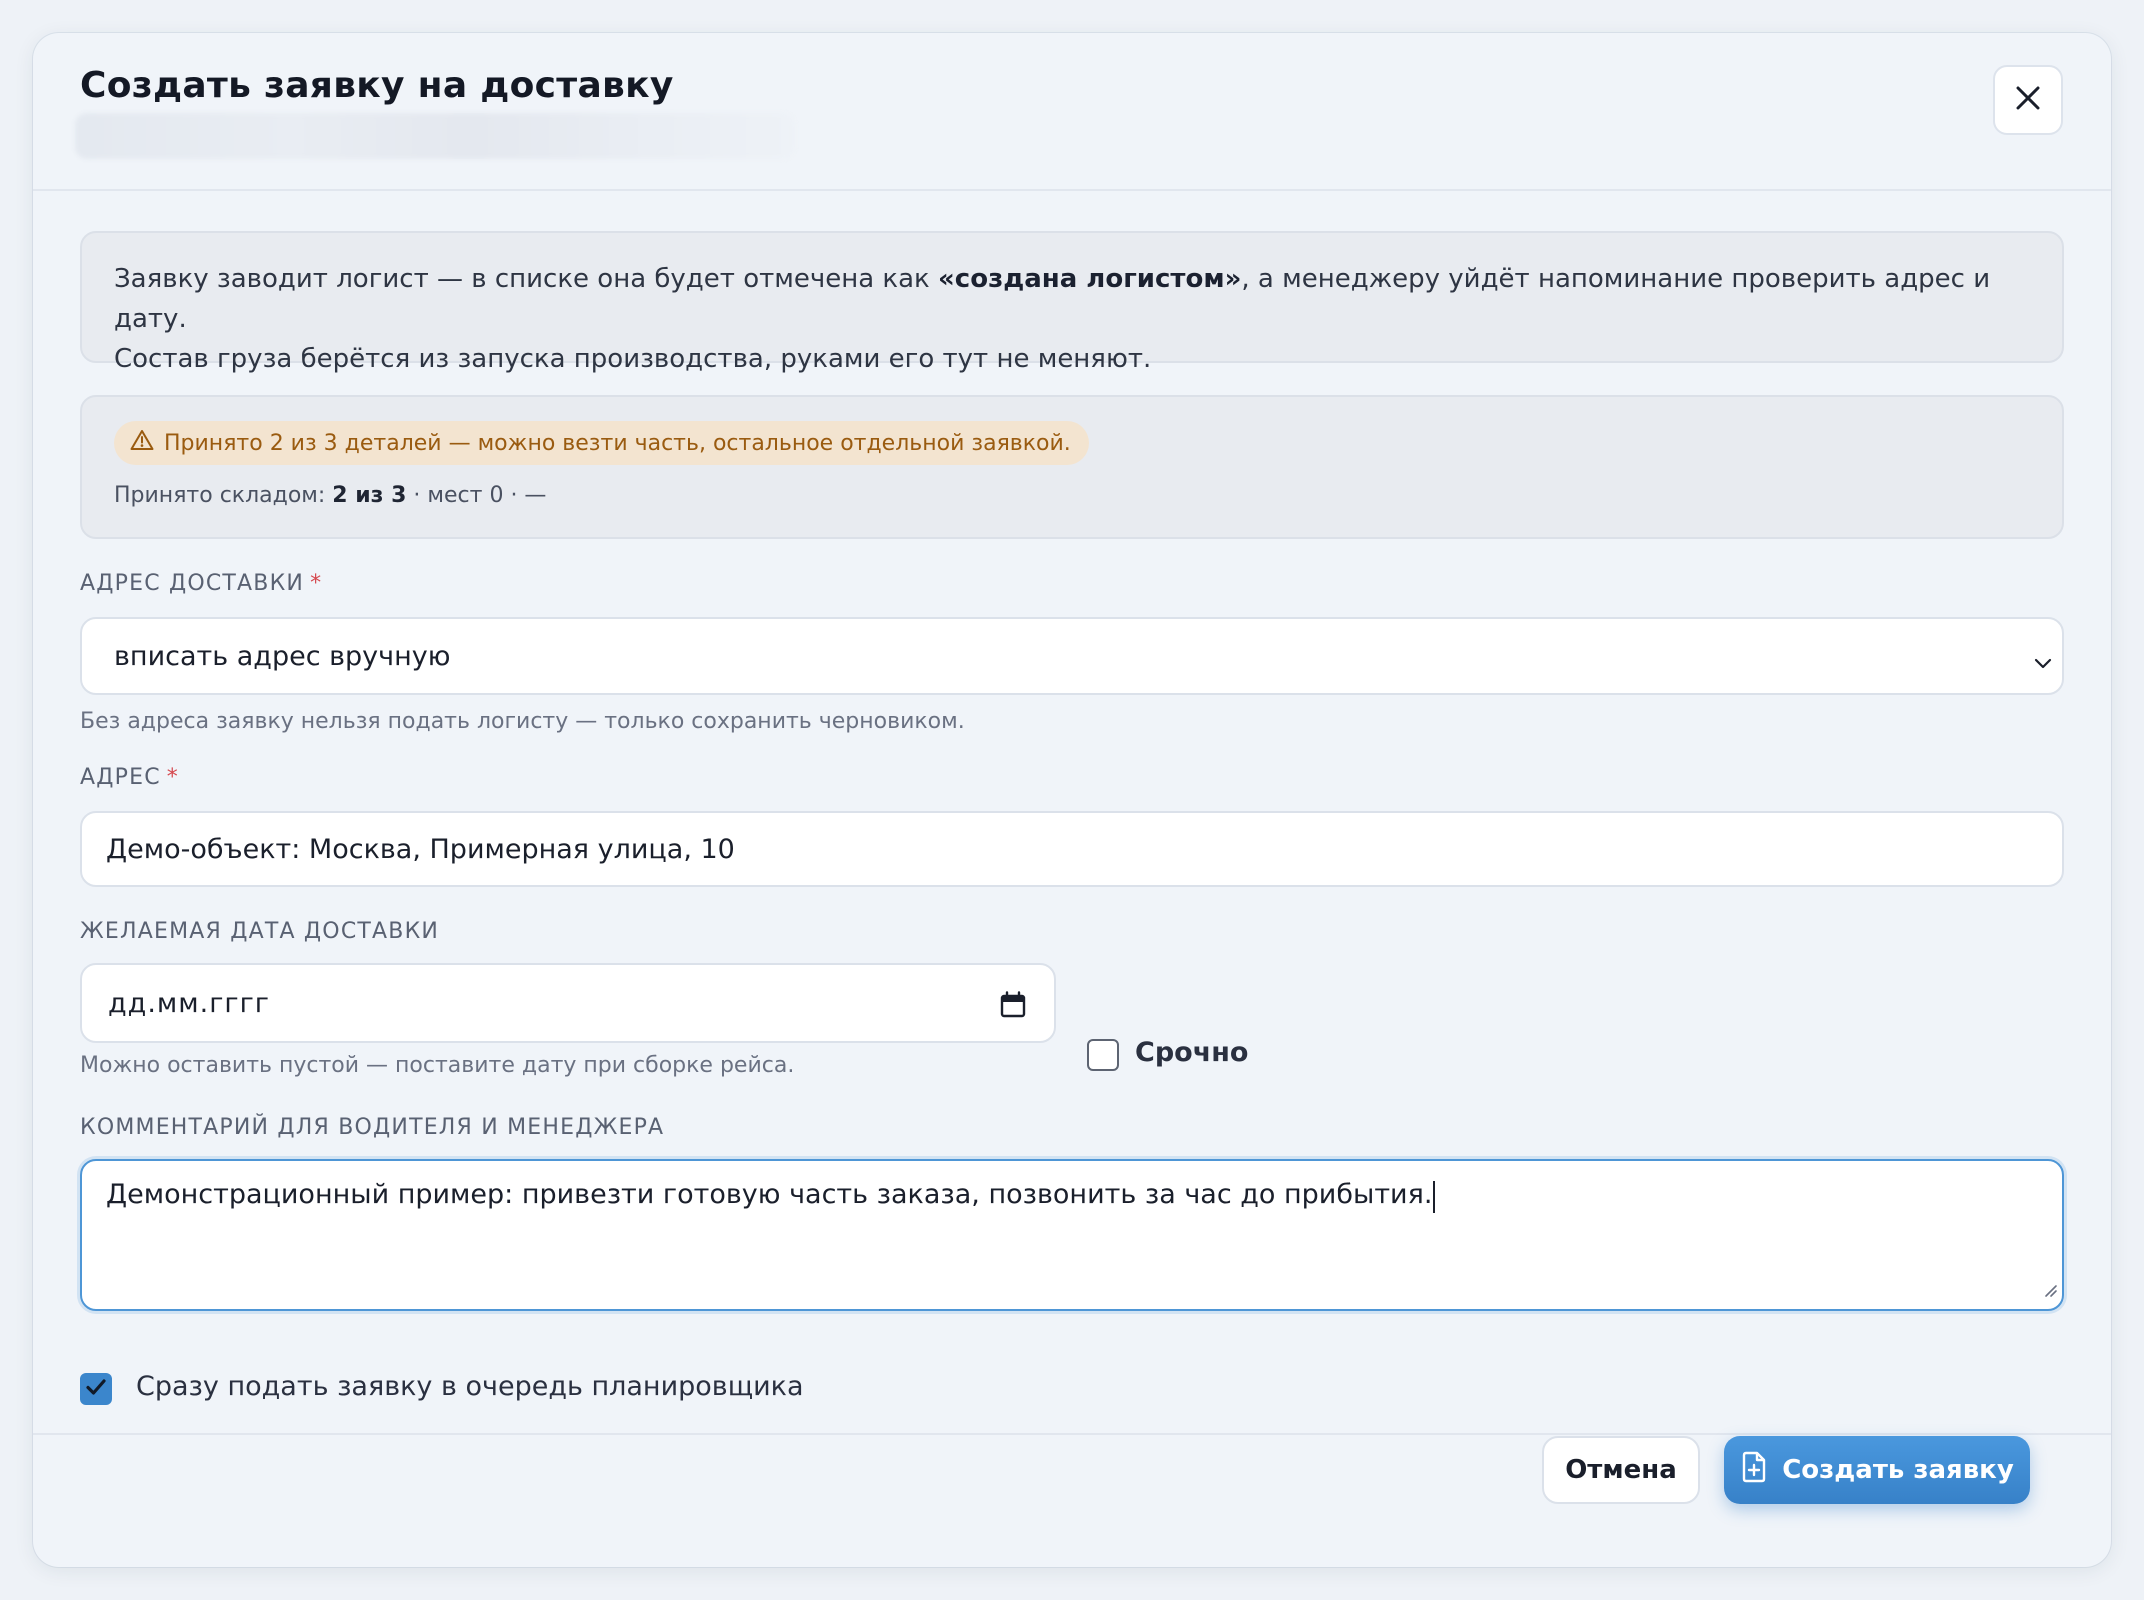  I want to click on text-cursor, so click(1434, 1197).